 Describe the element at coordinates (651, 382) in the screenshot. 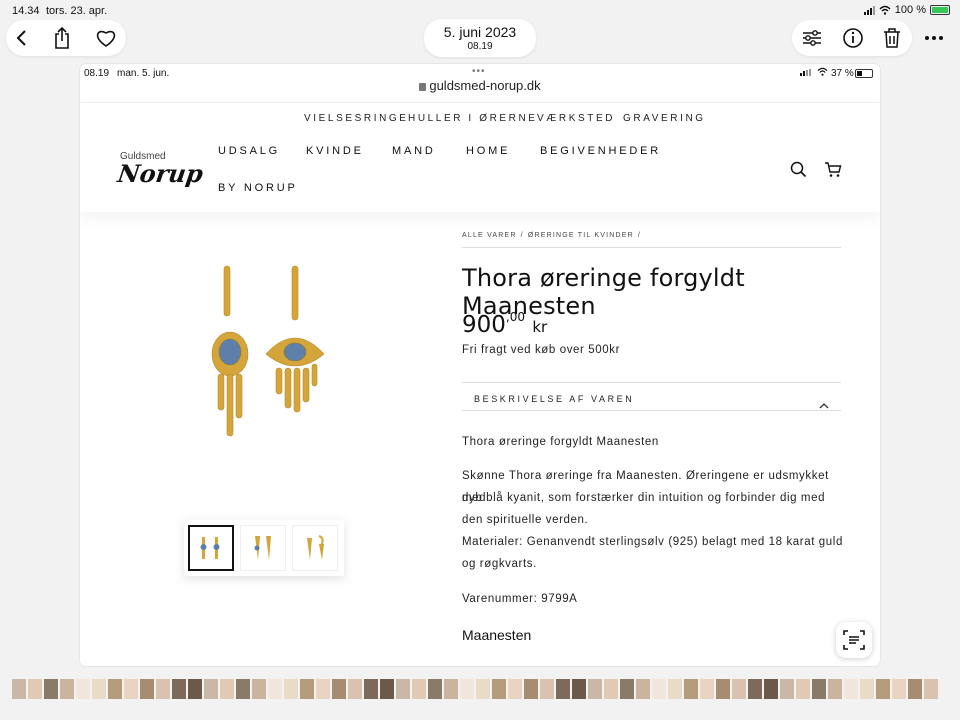

I see `divider` at that location.